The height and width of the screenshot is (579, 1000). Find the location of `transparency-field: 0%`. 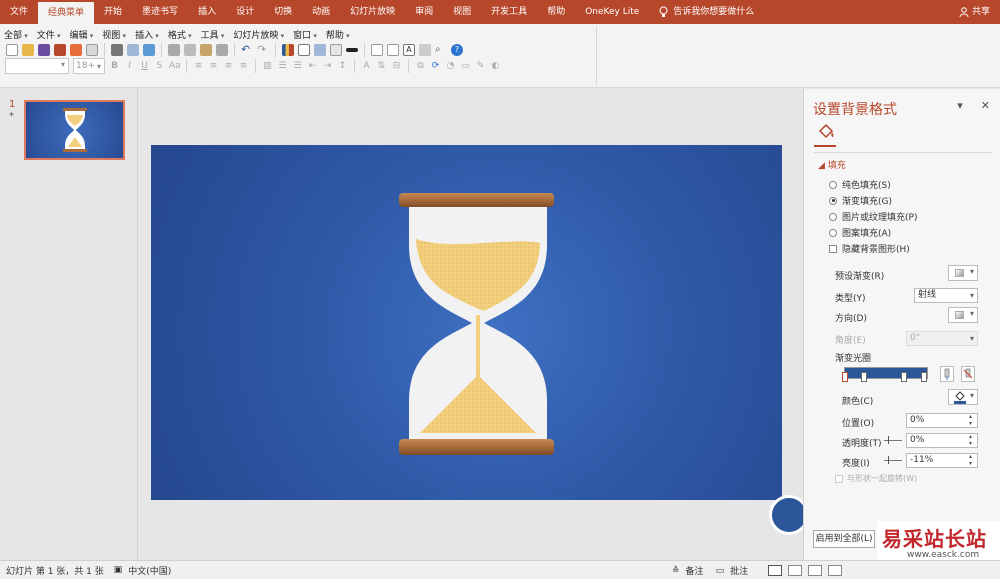

transparency-field: 0% is located at coordinates (942, 440).